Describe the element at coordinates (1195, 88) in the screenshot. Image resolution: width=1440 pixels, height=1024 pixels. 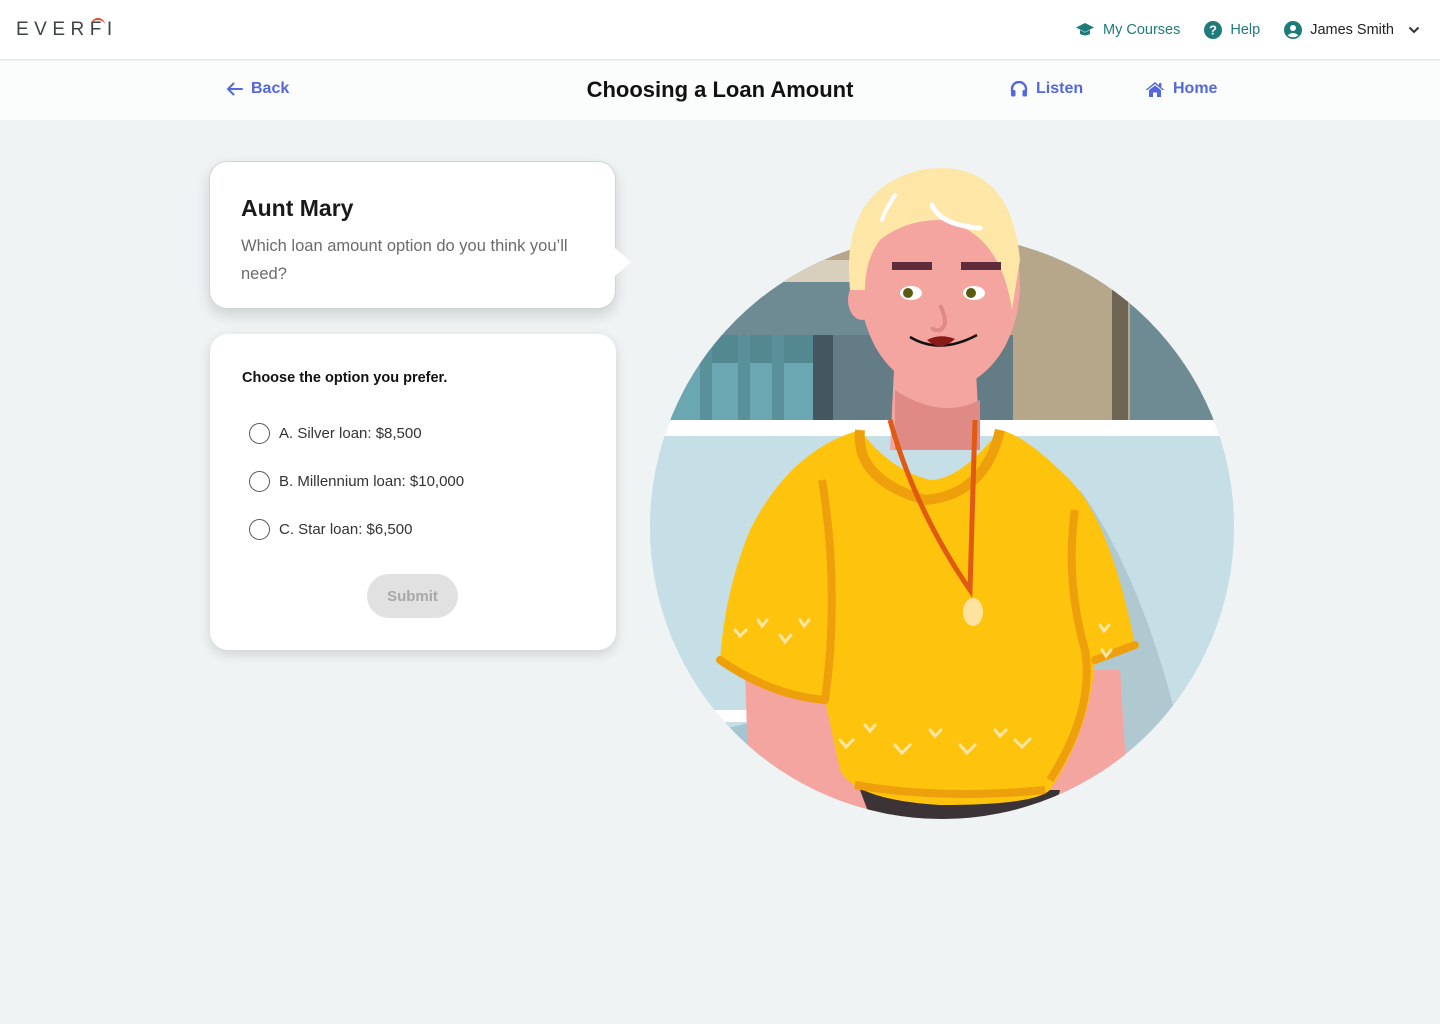
I see `home-label: Home` at that location.